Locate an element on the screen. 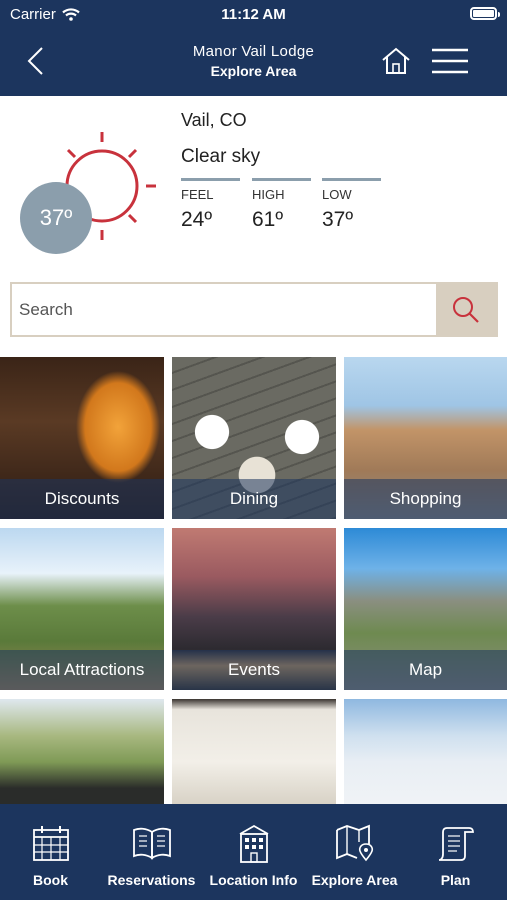 The image size is (507, 900). nav-reservations: Reservations is located at coordinates (151, 852).